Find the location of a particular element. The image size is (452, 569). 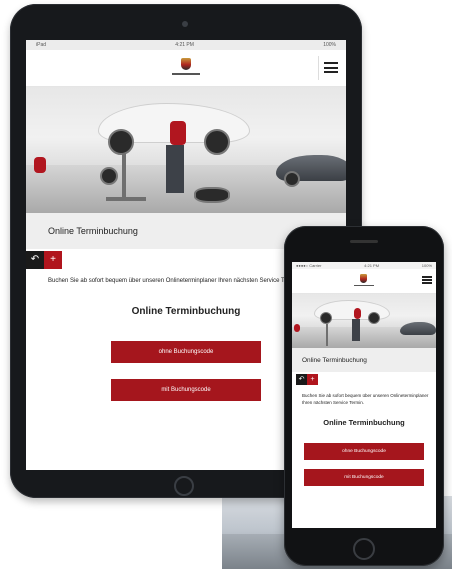

tablet-status-time: 4:21 PM is located at coordinates (184, 45).